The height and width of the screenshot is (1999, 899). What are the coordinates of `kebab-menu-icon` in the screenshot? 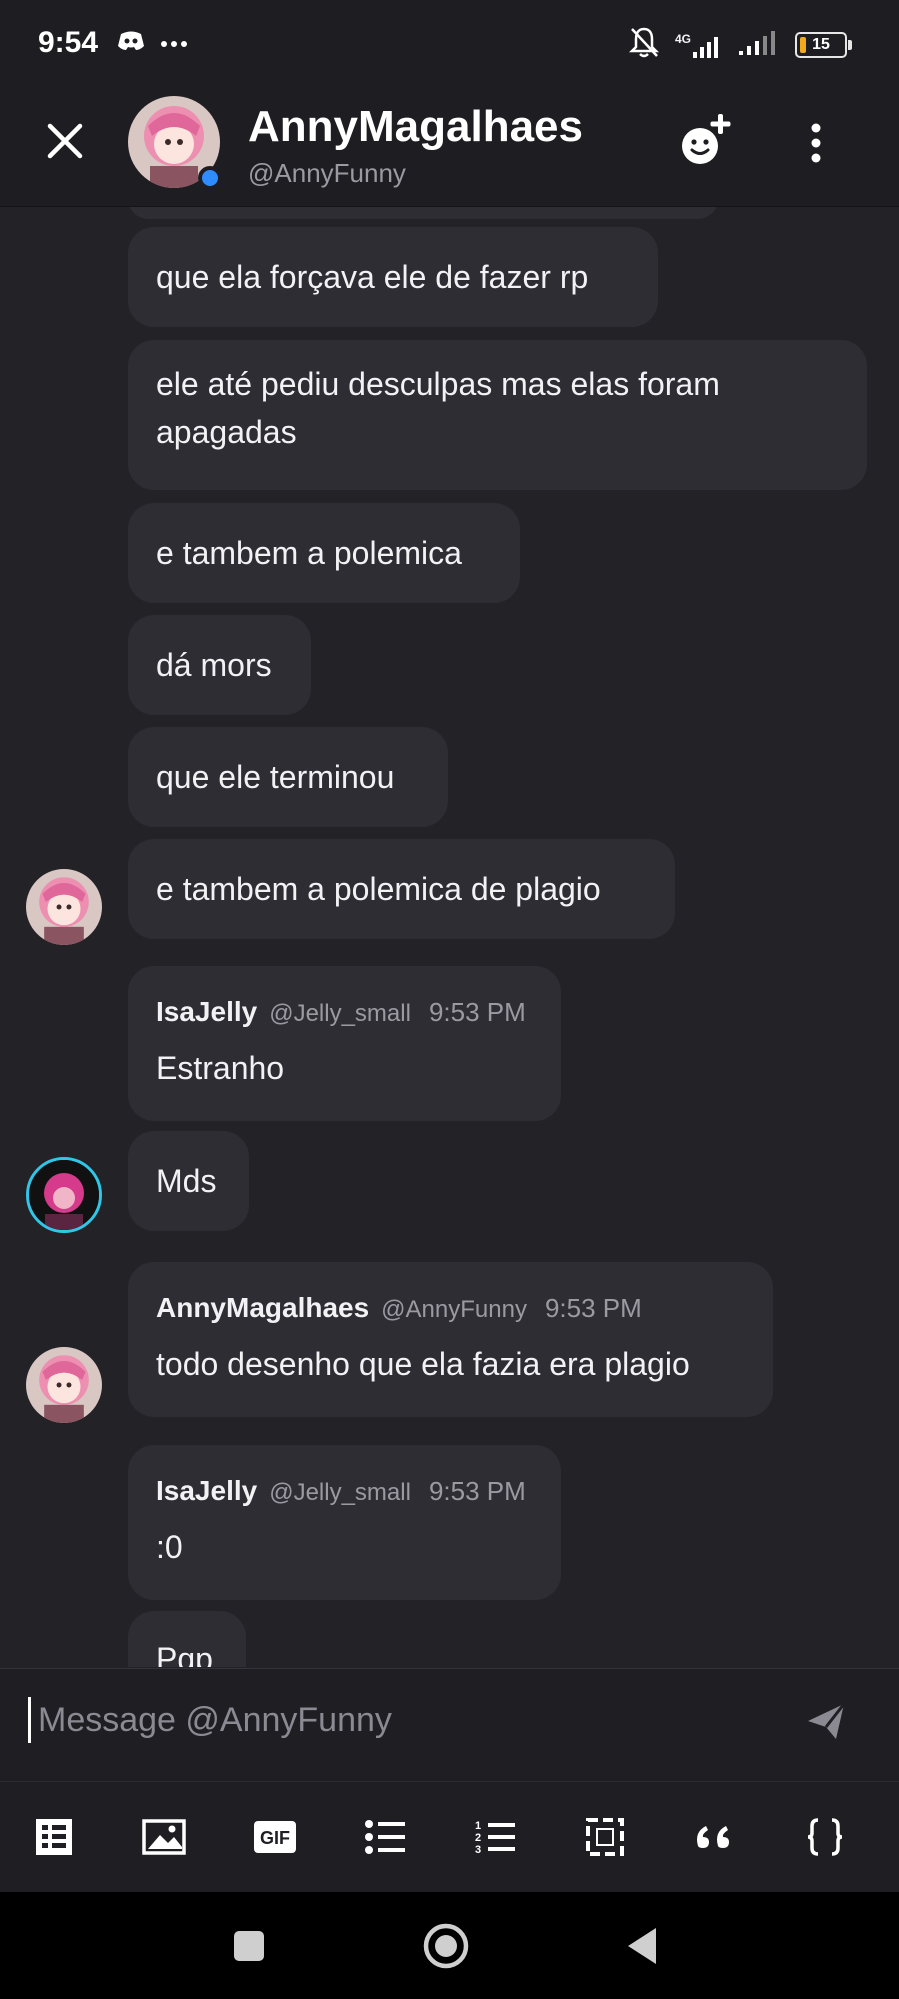 It's located at (816, 143).